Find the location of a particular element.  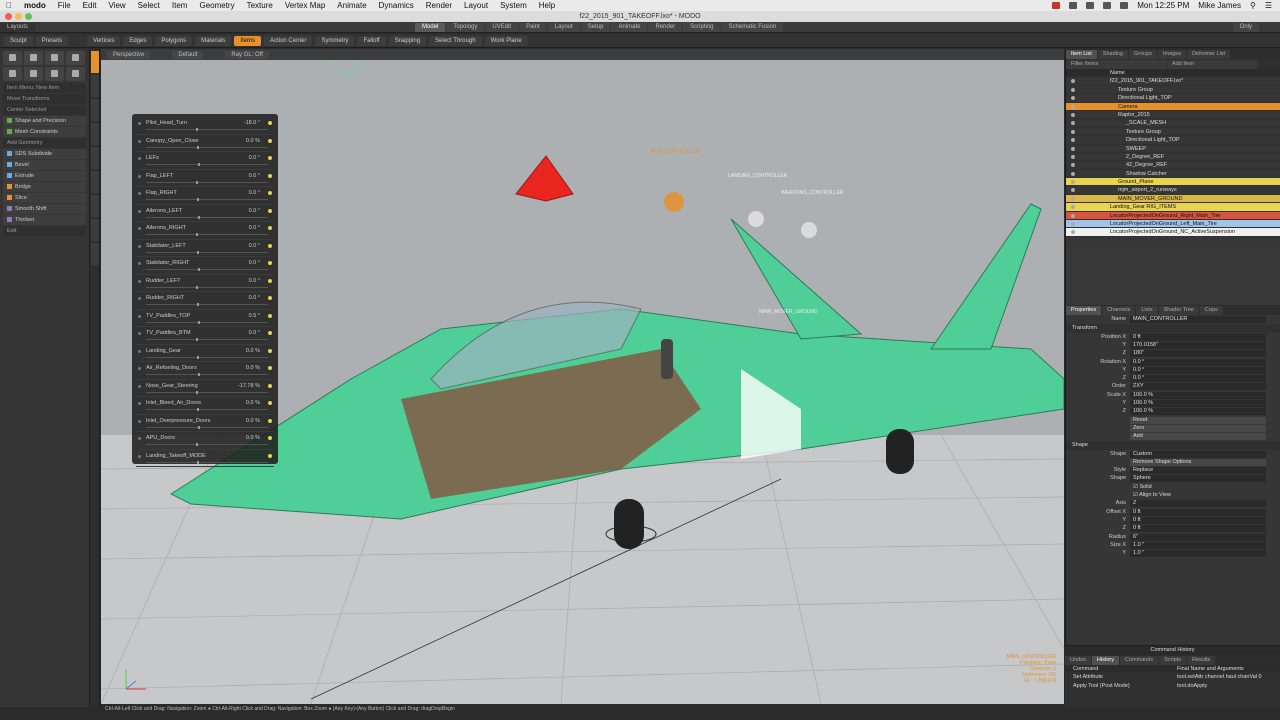

item-row-main-mover-ground: MAIN_MOVER_GROUND is located at coordinates (1173, 199).